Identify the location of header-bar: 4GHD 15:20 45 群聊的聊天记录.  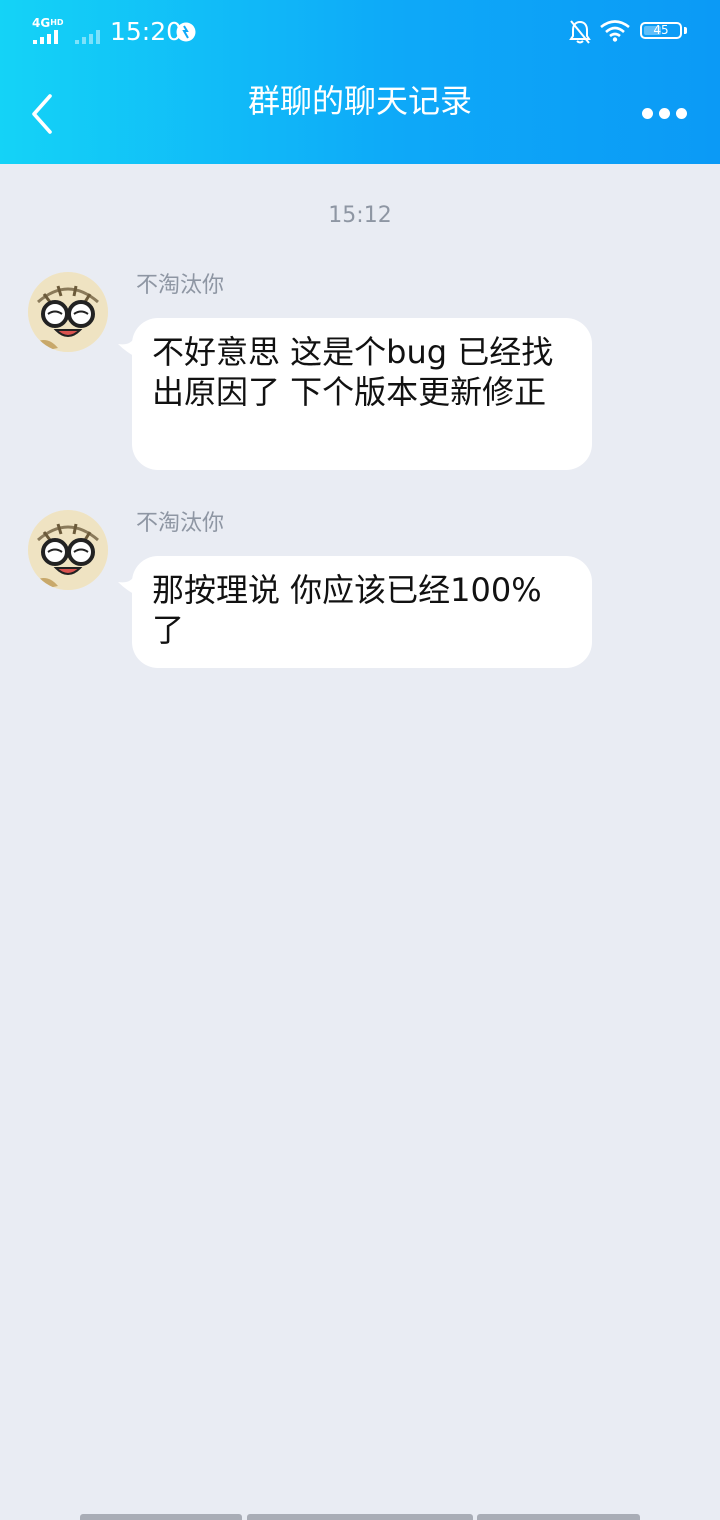
(360, 82).